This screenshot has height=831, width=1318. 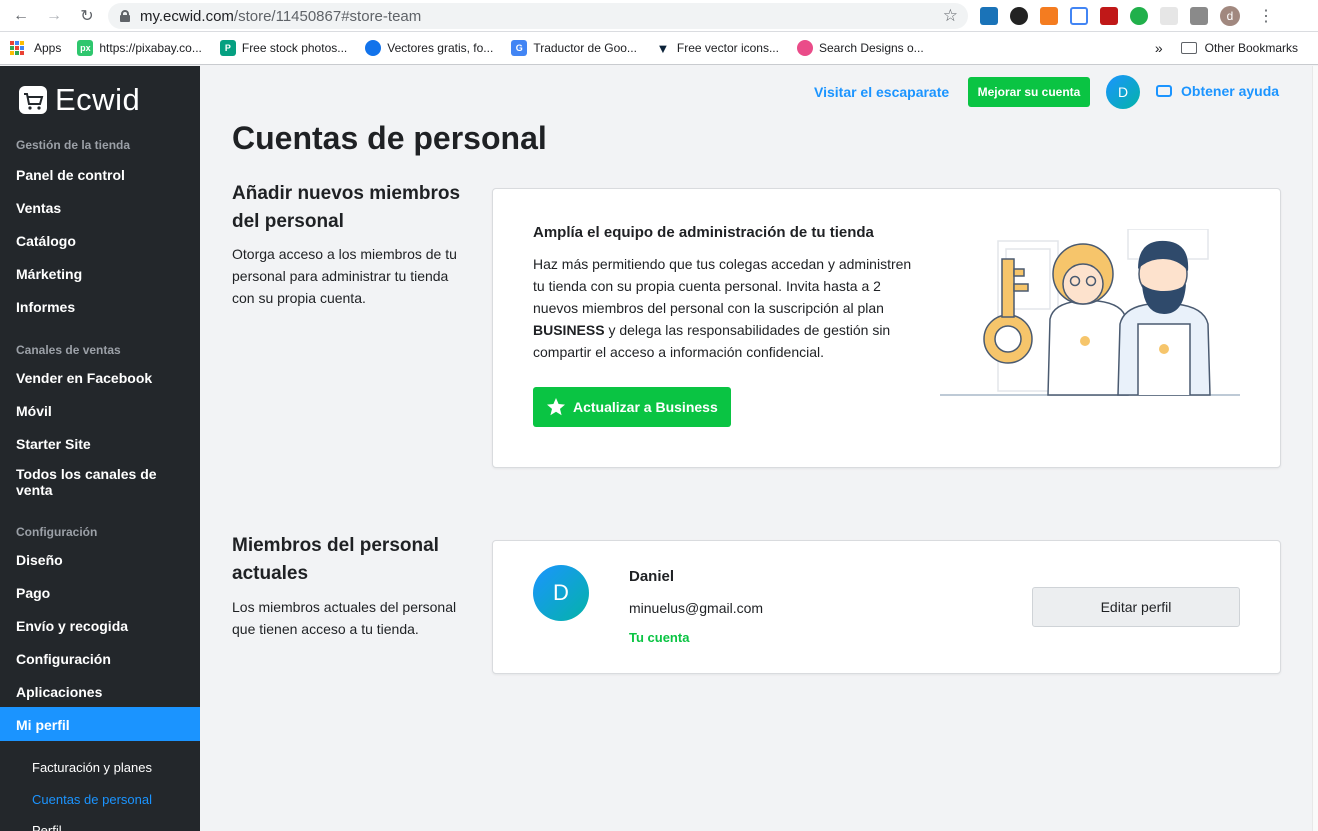 I want to click on sidebar-item-all-channels: Todos los canales de venta, so click(x=96, y=482).